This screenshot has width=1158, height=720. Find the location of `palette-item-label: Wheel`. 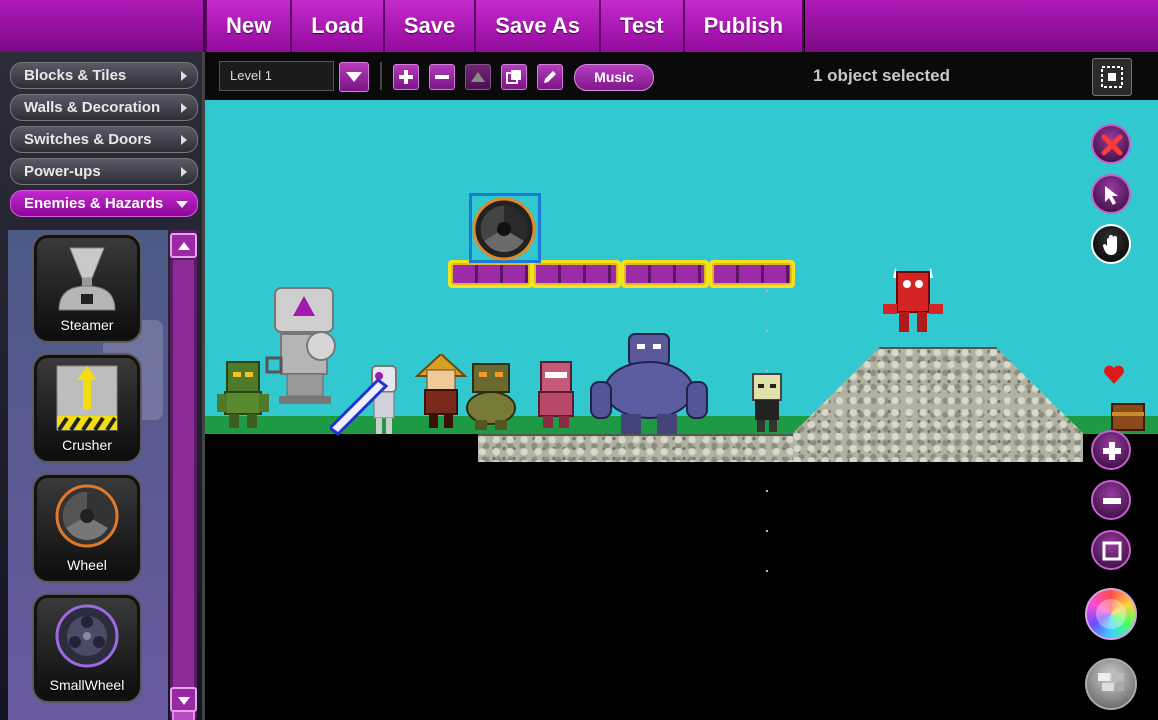

palette-item-label: Wheel is located at coordinates (87, 565).